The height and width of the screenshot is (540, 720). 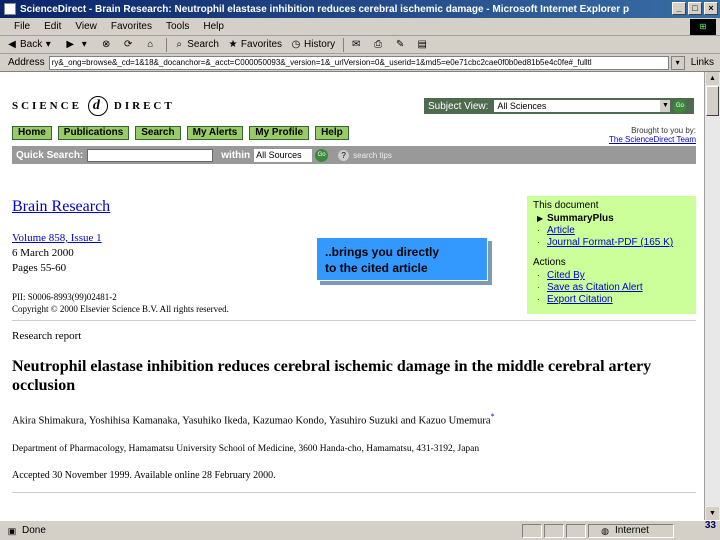 What do you see at coordinates (39, 268) in the screenshot?
I see `page-range: Pages 55-60` at bounding box center [39, 268].